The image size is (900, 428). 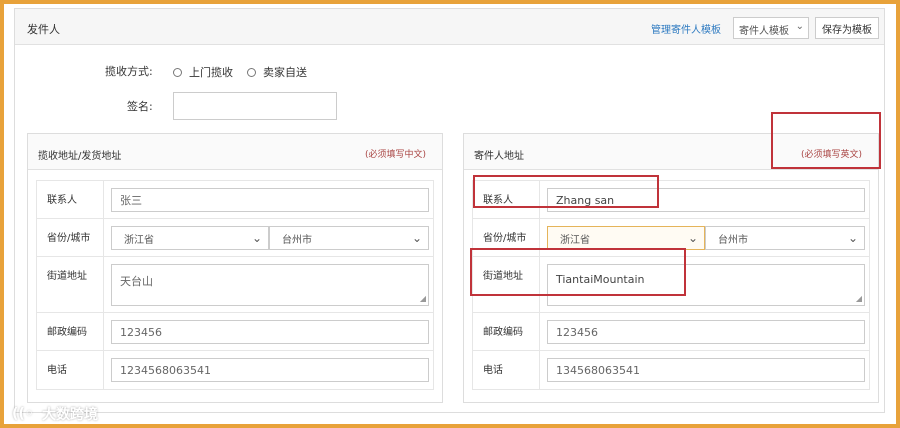 What do you see at coordinates (285, 72) in the screenshot?
I see `pickup-self-label: 卖家自送` at bounding box center [285, 72].